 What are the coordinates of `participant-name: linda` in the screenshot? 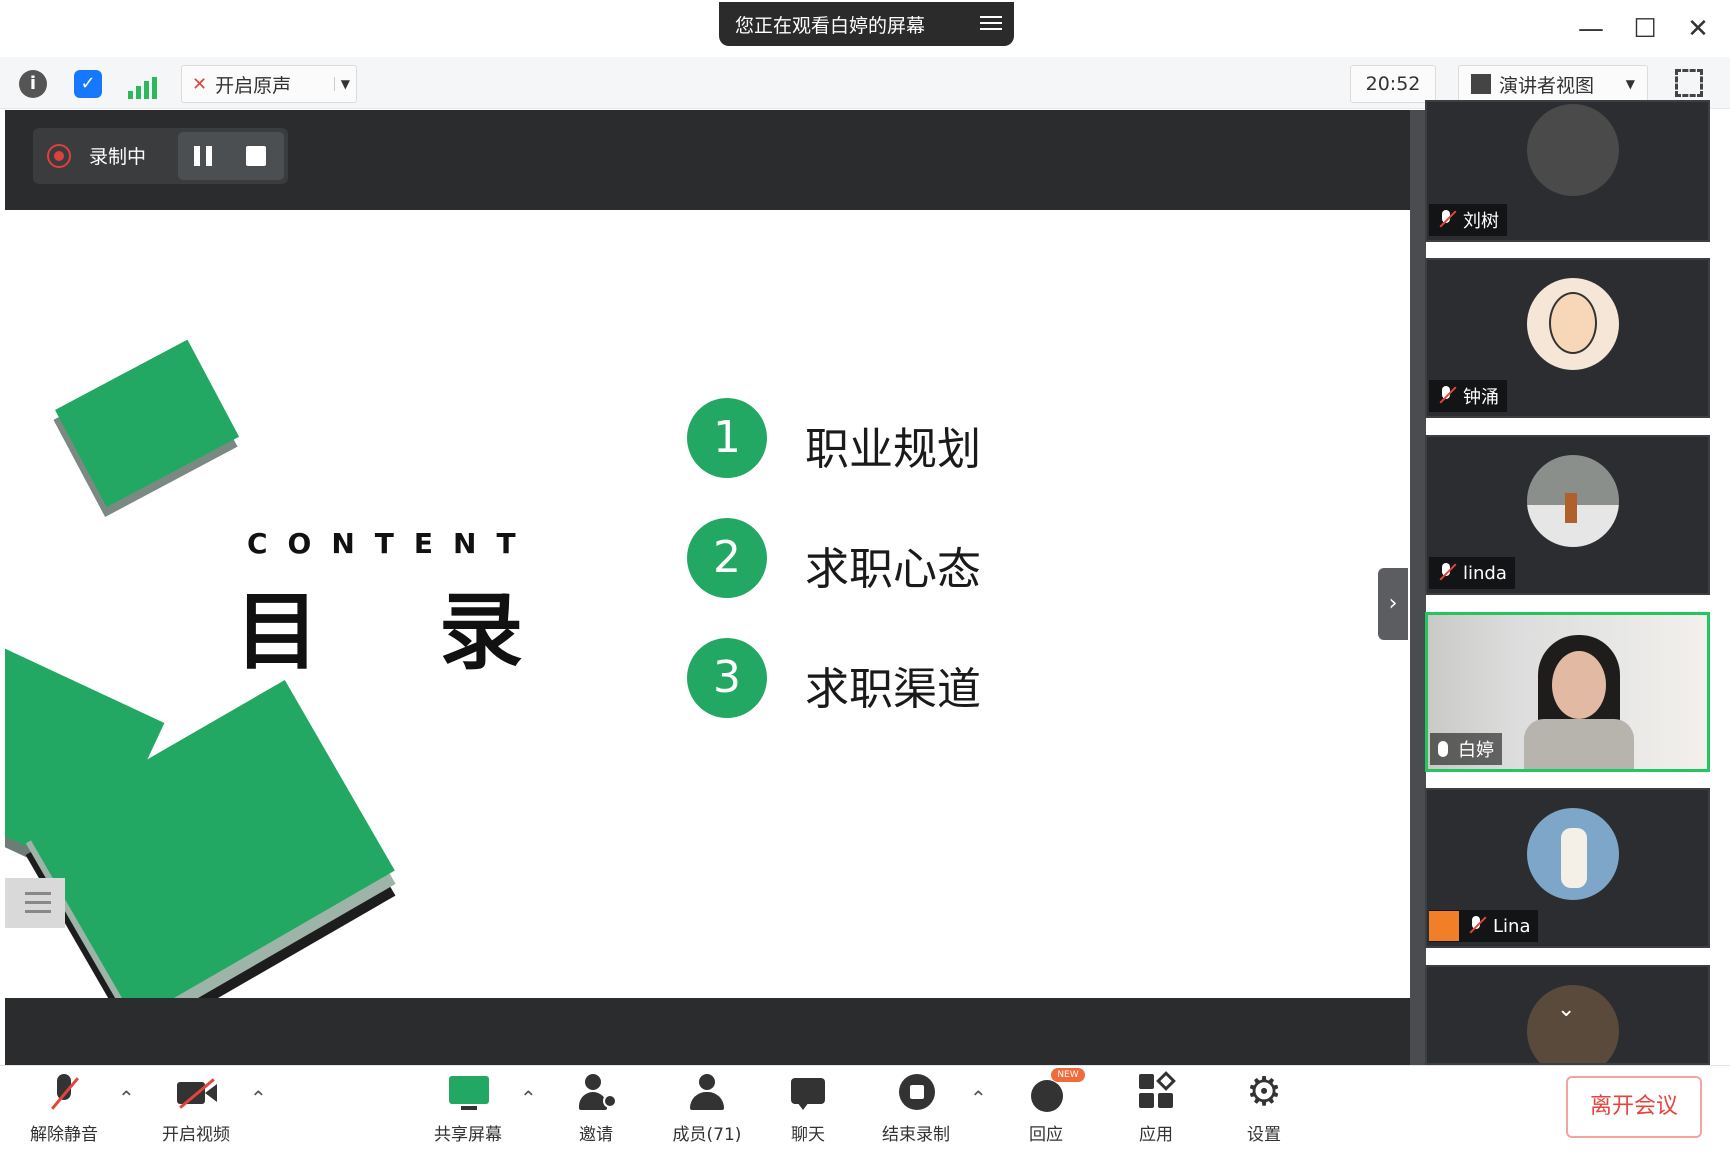 It's located at (1485, 573).